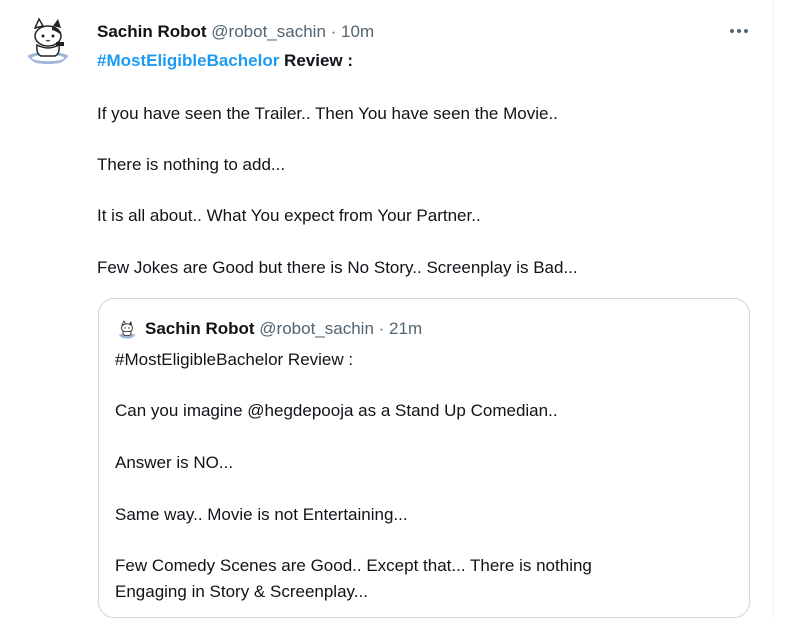 The height and width of the screenshot is (620, 800). I want to click on author-handle: @robot_sachin, so click(268, 31).